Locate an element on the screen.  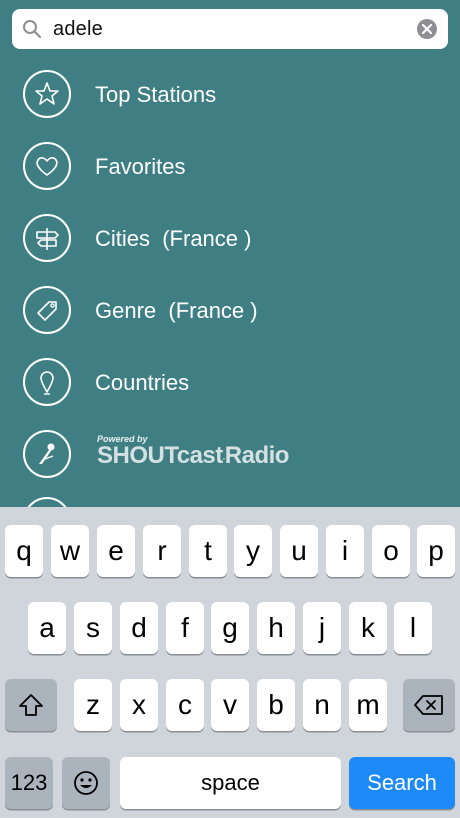
menu-item-cities: Cities (France ) is located at coordinates (230, 250).